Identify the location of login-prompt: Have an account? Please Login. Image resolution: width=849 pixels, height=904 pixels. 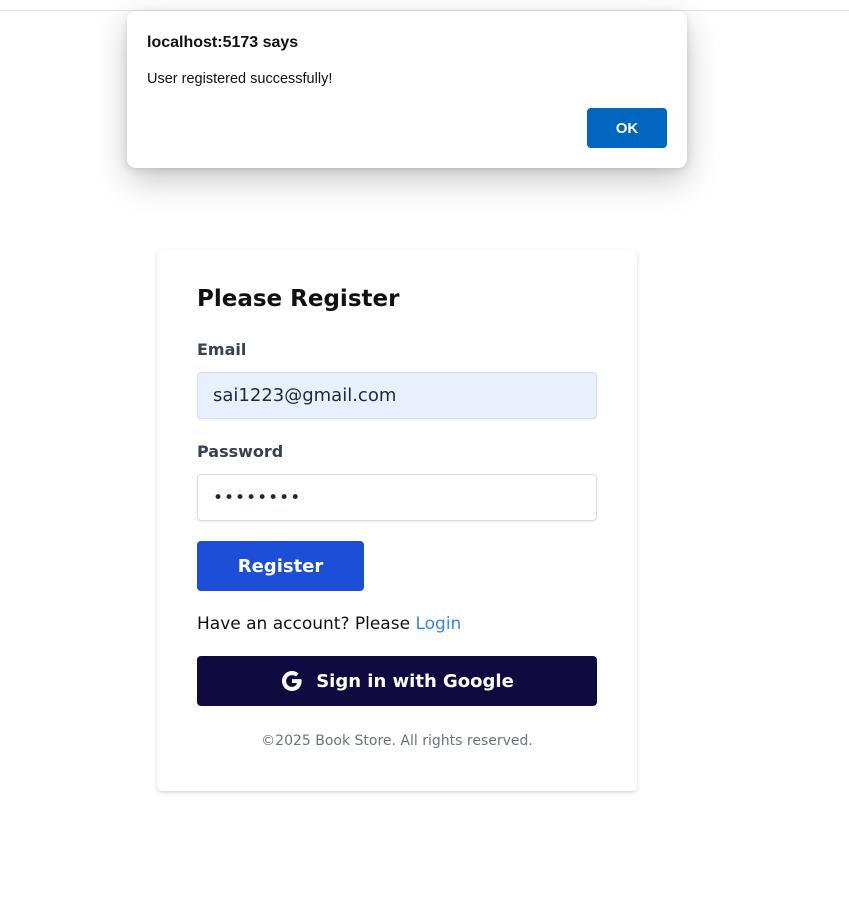
(329, 624).